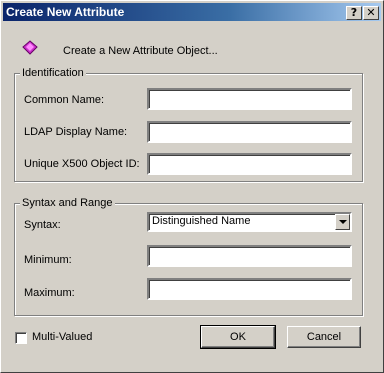 This screenshot has width=384, height=373. I want to click on chevron-down-icon, so click(342, 222).